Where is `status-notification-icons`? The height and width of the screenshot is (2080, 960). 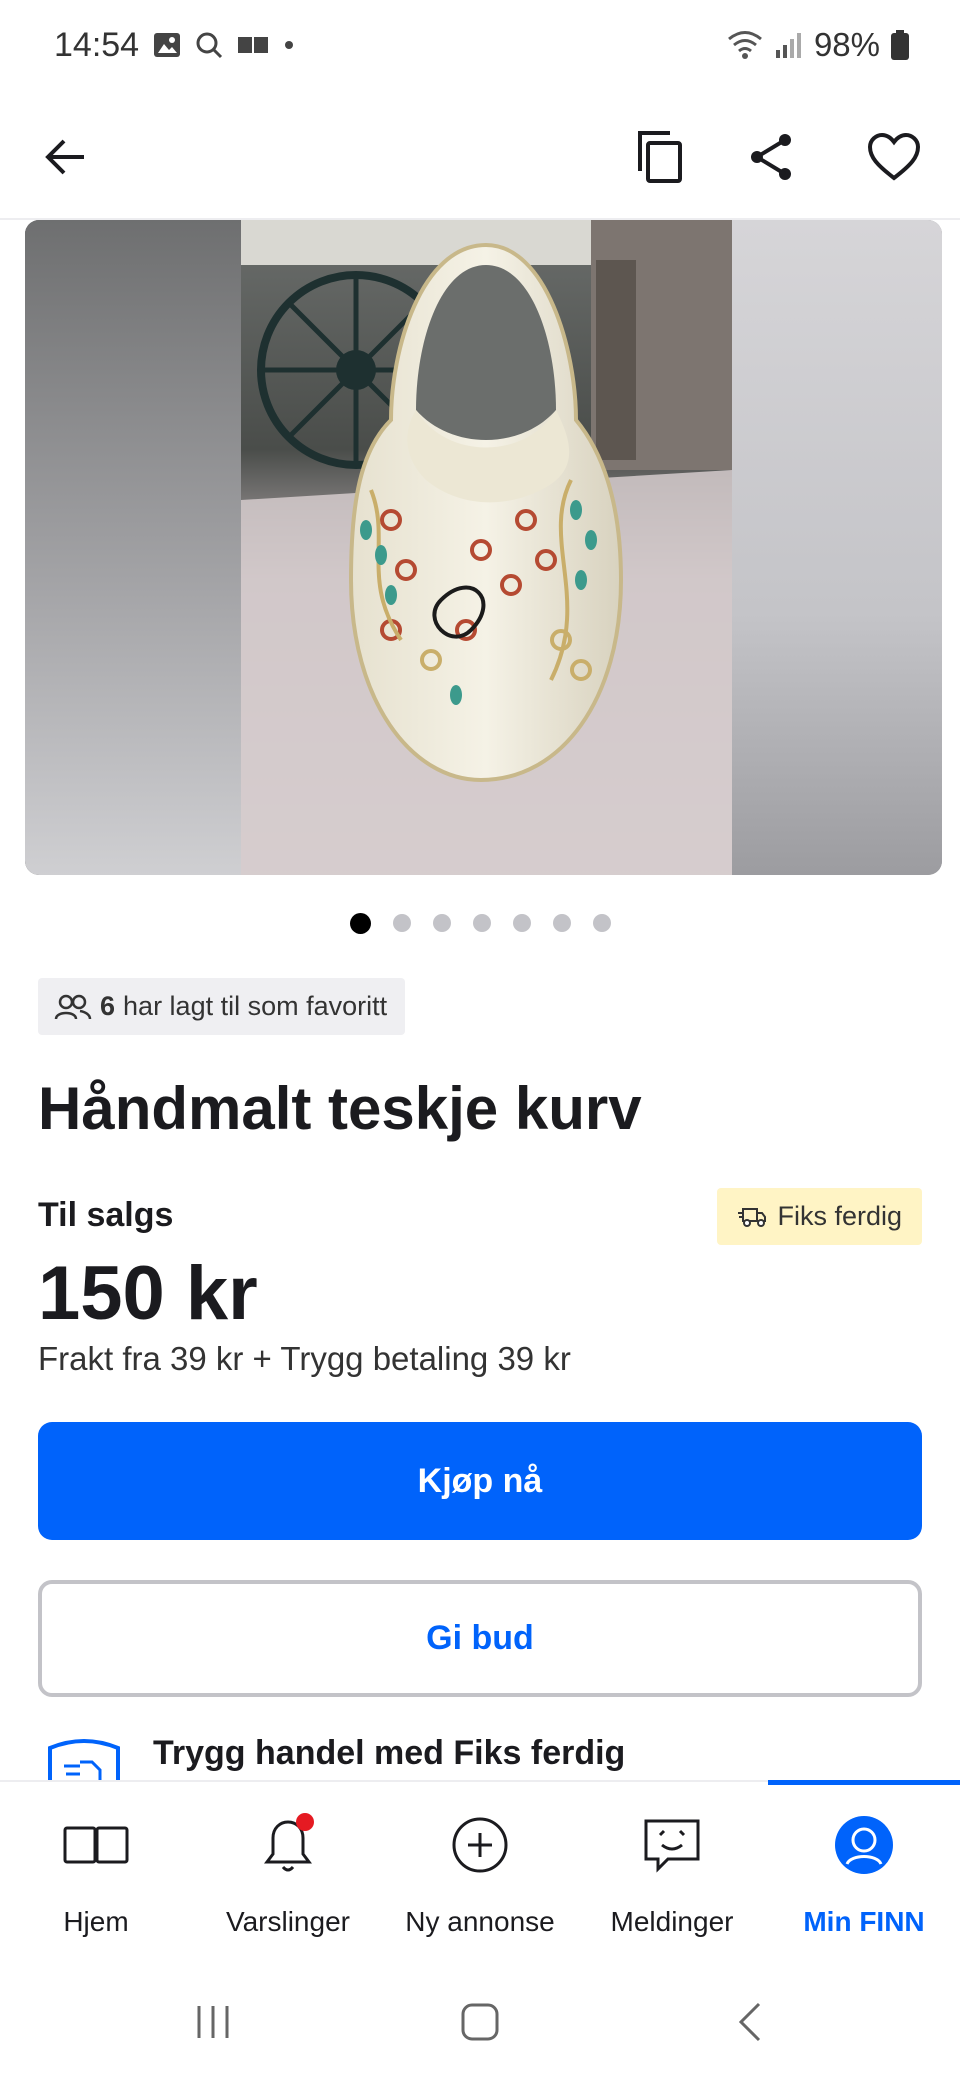 status-notification-icons is located at coordinates (224, 45).